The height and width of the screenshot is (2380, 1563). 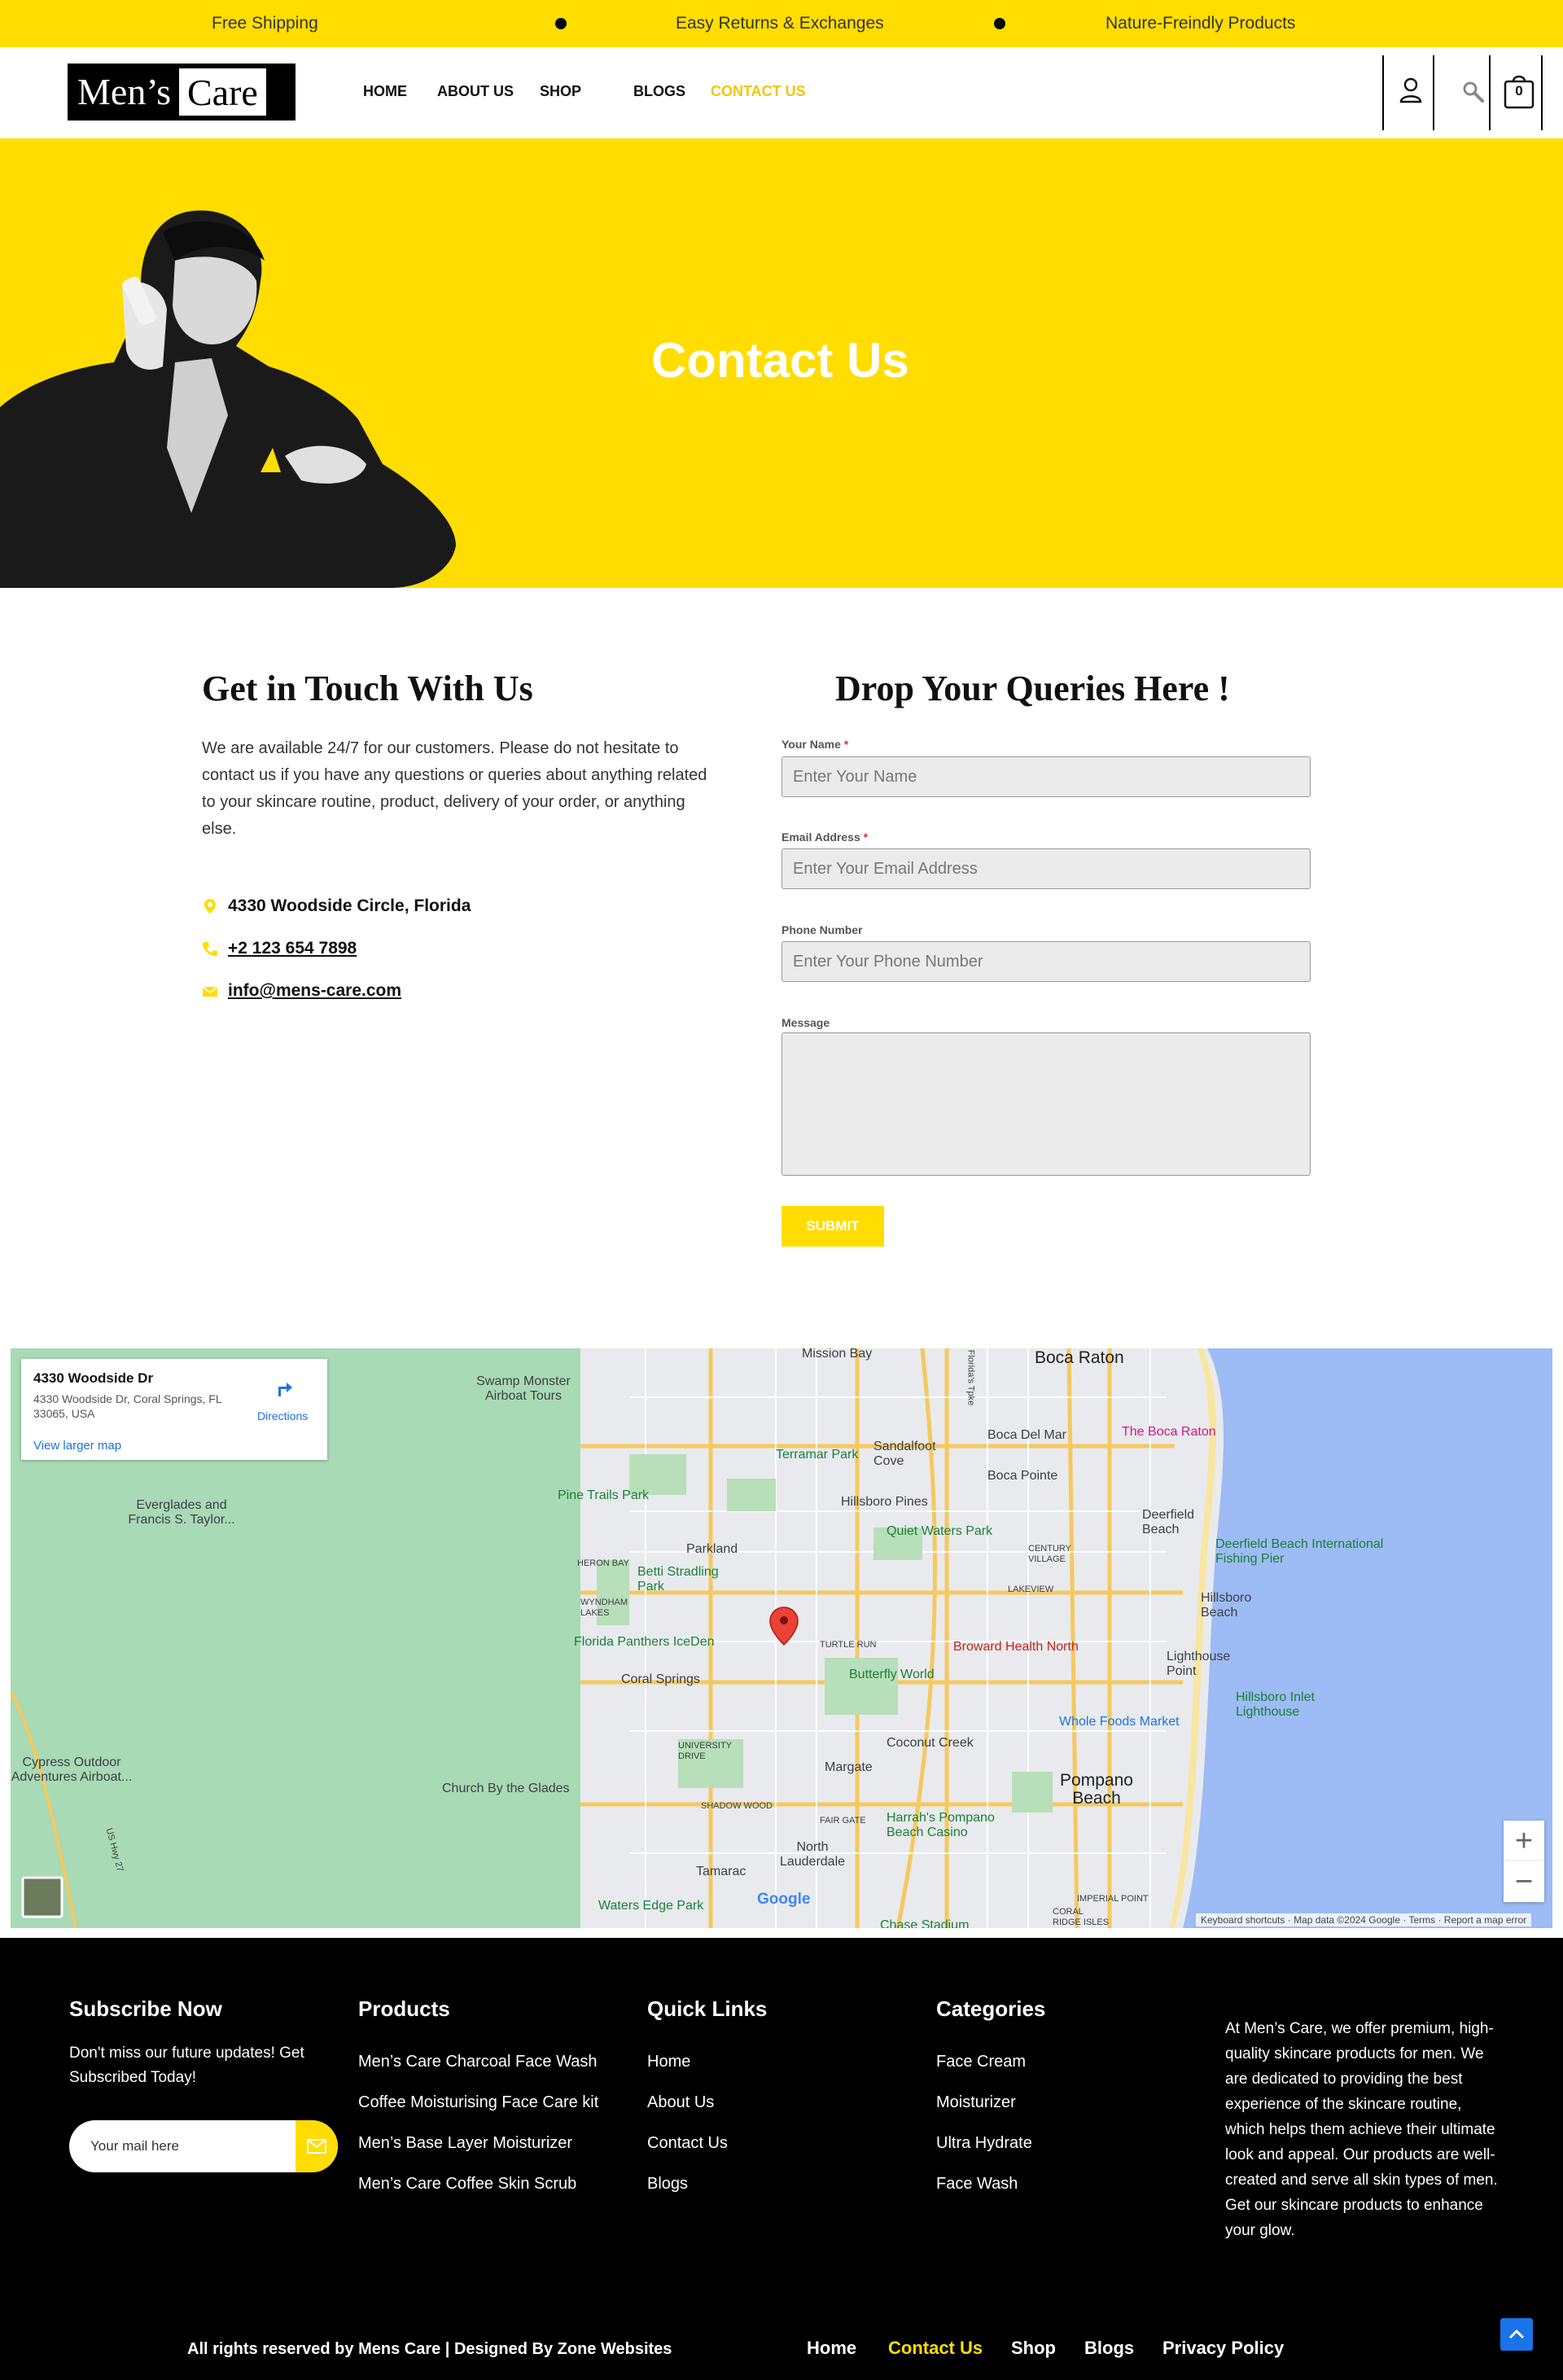 What do you see at coordinates (651, 1906) in the screenshot?
I see `map-label: Waters Edge Park` at bounding box center [651, 1906].